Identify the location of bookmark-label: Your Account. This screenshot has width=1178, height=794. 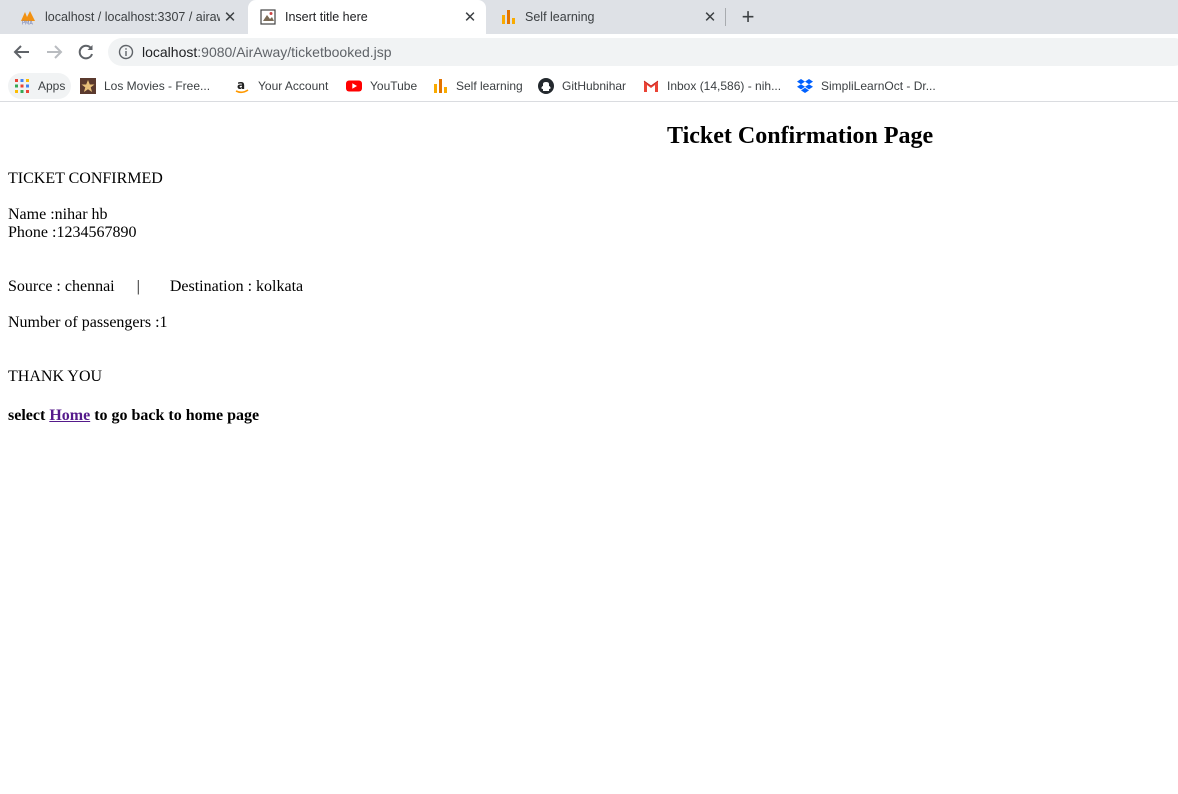
(293, 86).